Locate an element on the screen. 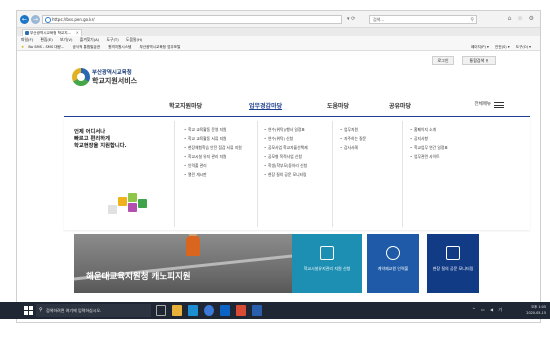 The image size is (550, 353). favorite-link: 공식적 통합발급권 is located at coordinates (86, 47).